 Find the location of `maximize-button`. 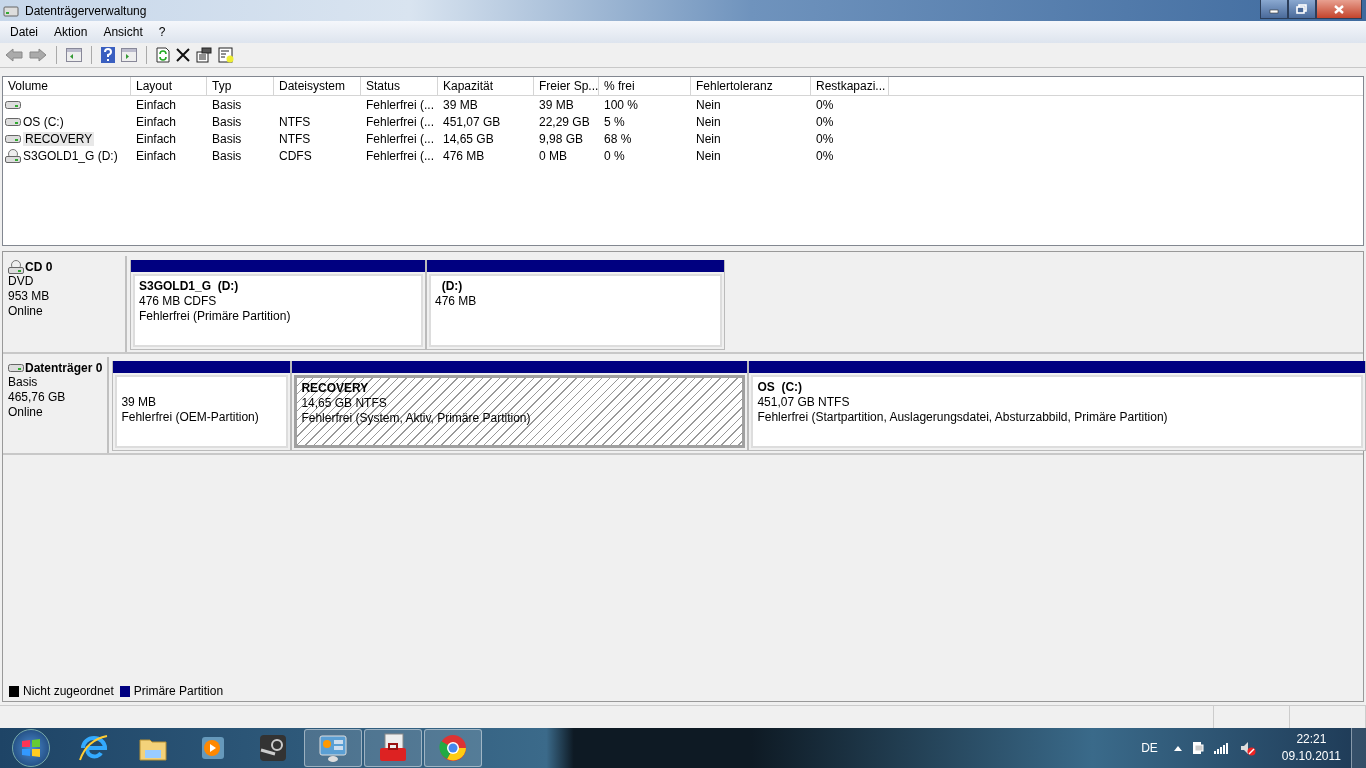

maximize-button is located at coordinates (1302, 9).